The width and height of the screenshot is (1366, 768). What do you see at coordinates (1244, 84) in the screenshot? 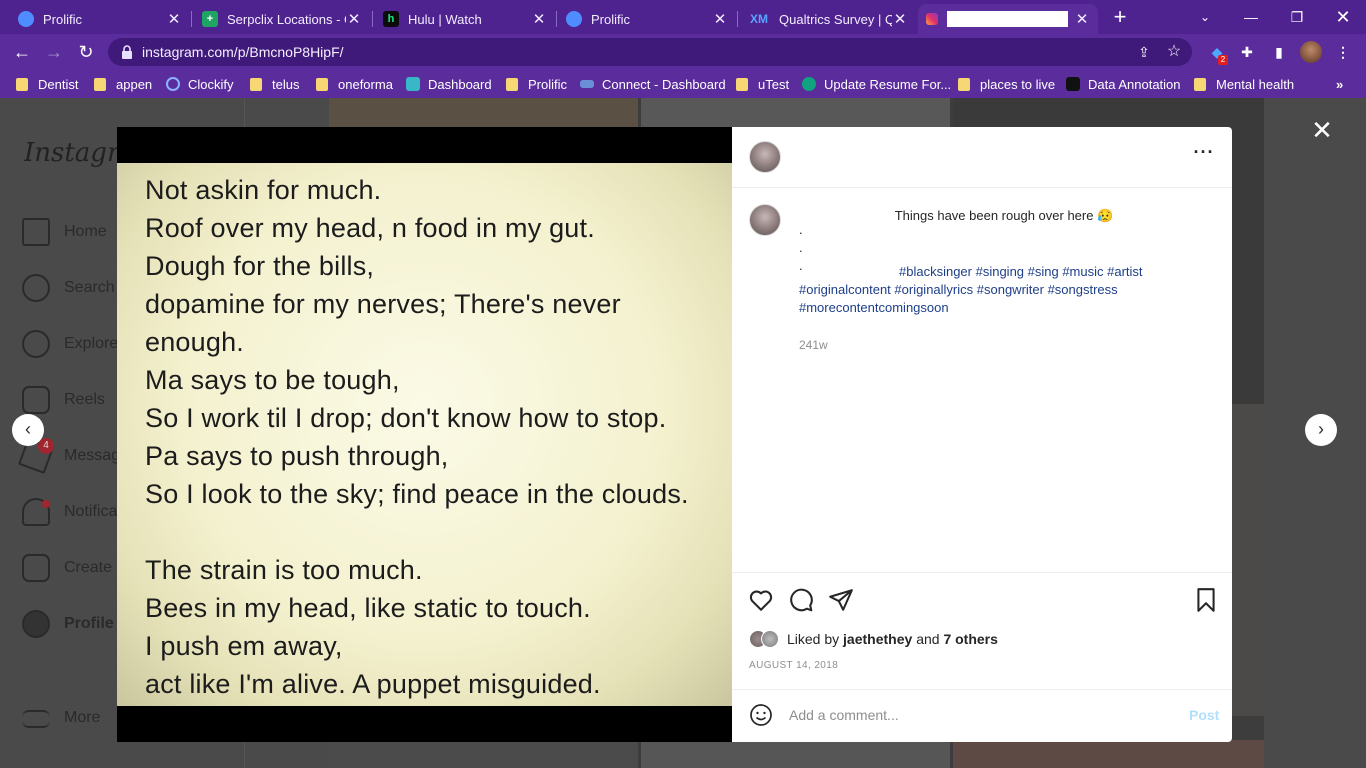
I see `bookmark-mental-health: Mental health` at bounding box center [1244, 84].